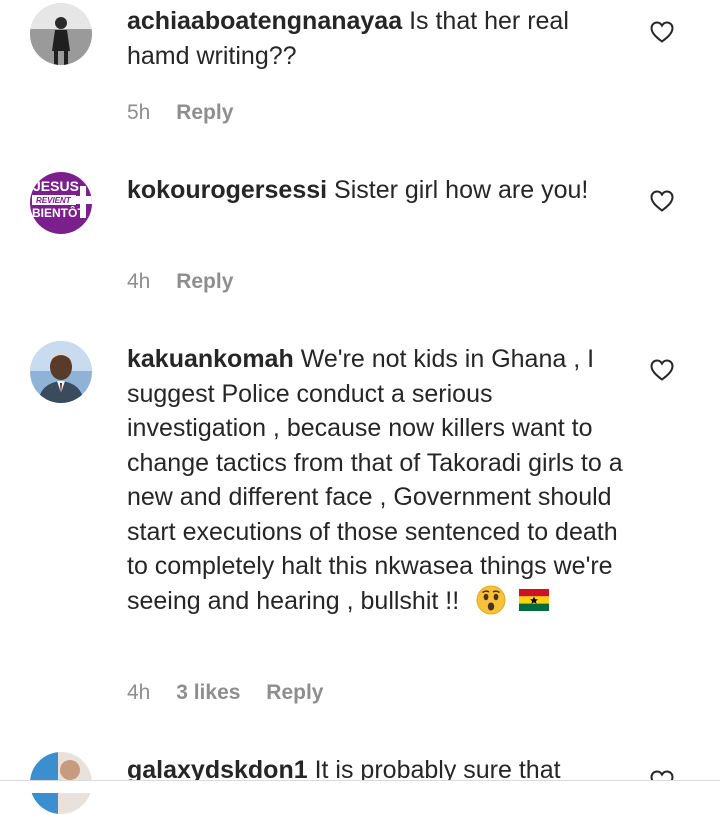 Image resolution: width=720 pixels, height=814 pixels. What do you see at coordinates (461, 190) in the screenshot?
I see `comment-body: Sister girl how are you!` at bounding box center [461, 190].